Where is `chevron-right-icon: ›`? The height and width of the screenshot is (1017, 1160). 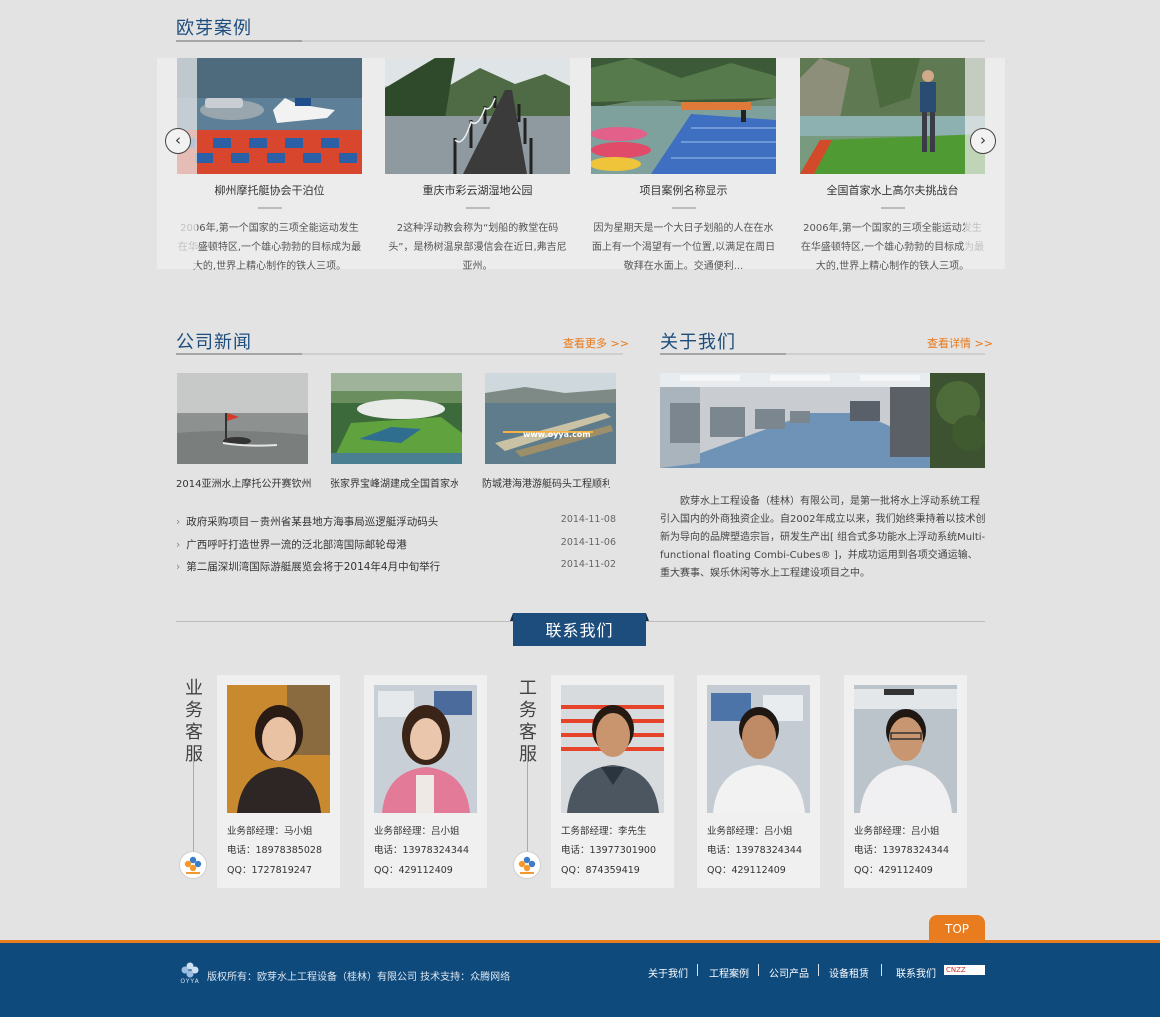
chevron-right-icon: › is located at coordinates (983, 140).